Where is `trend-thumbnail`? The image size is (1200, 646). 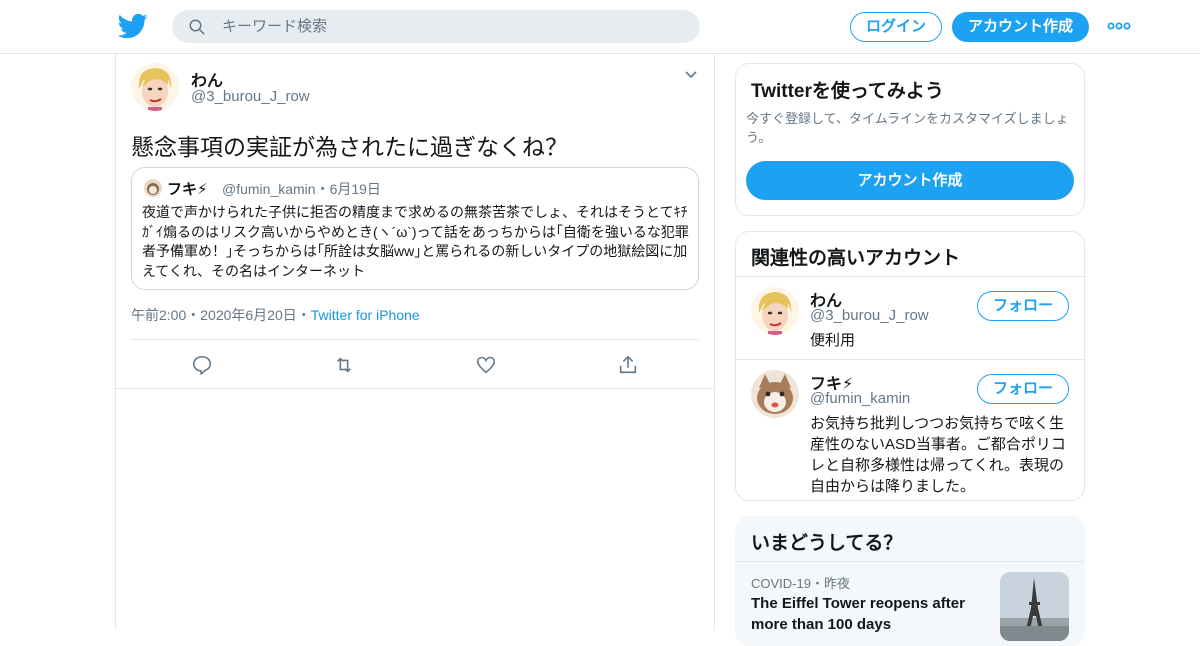 trend-thumbnail is located at coordinates (1034, 606).